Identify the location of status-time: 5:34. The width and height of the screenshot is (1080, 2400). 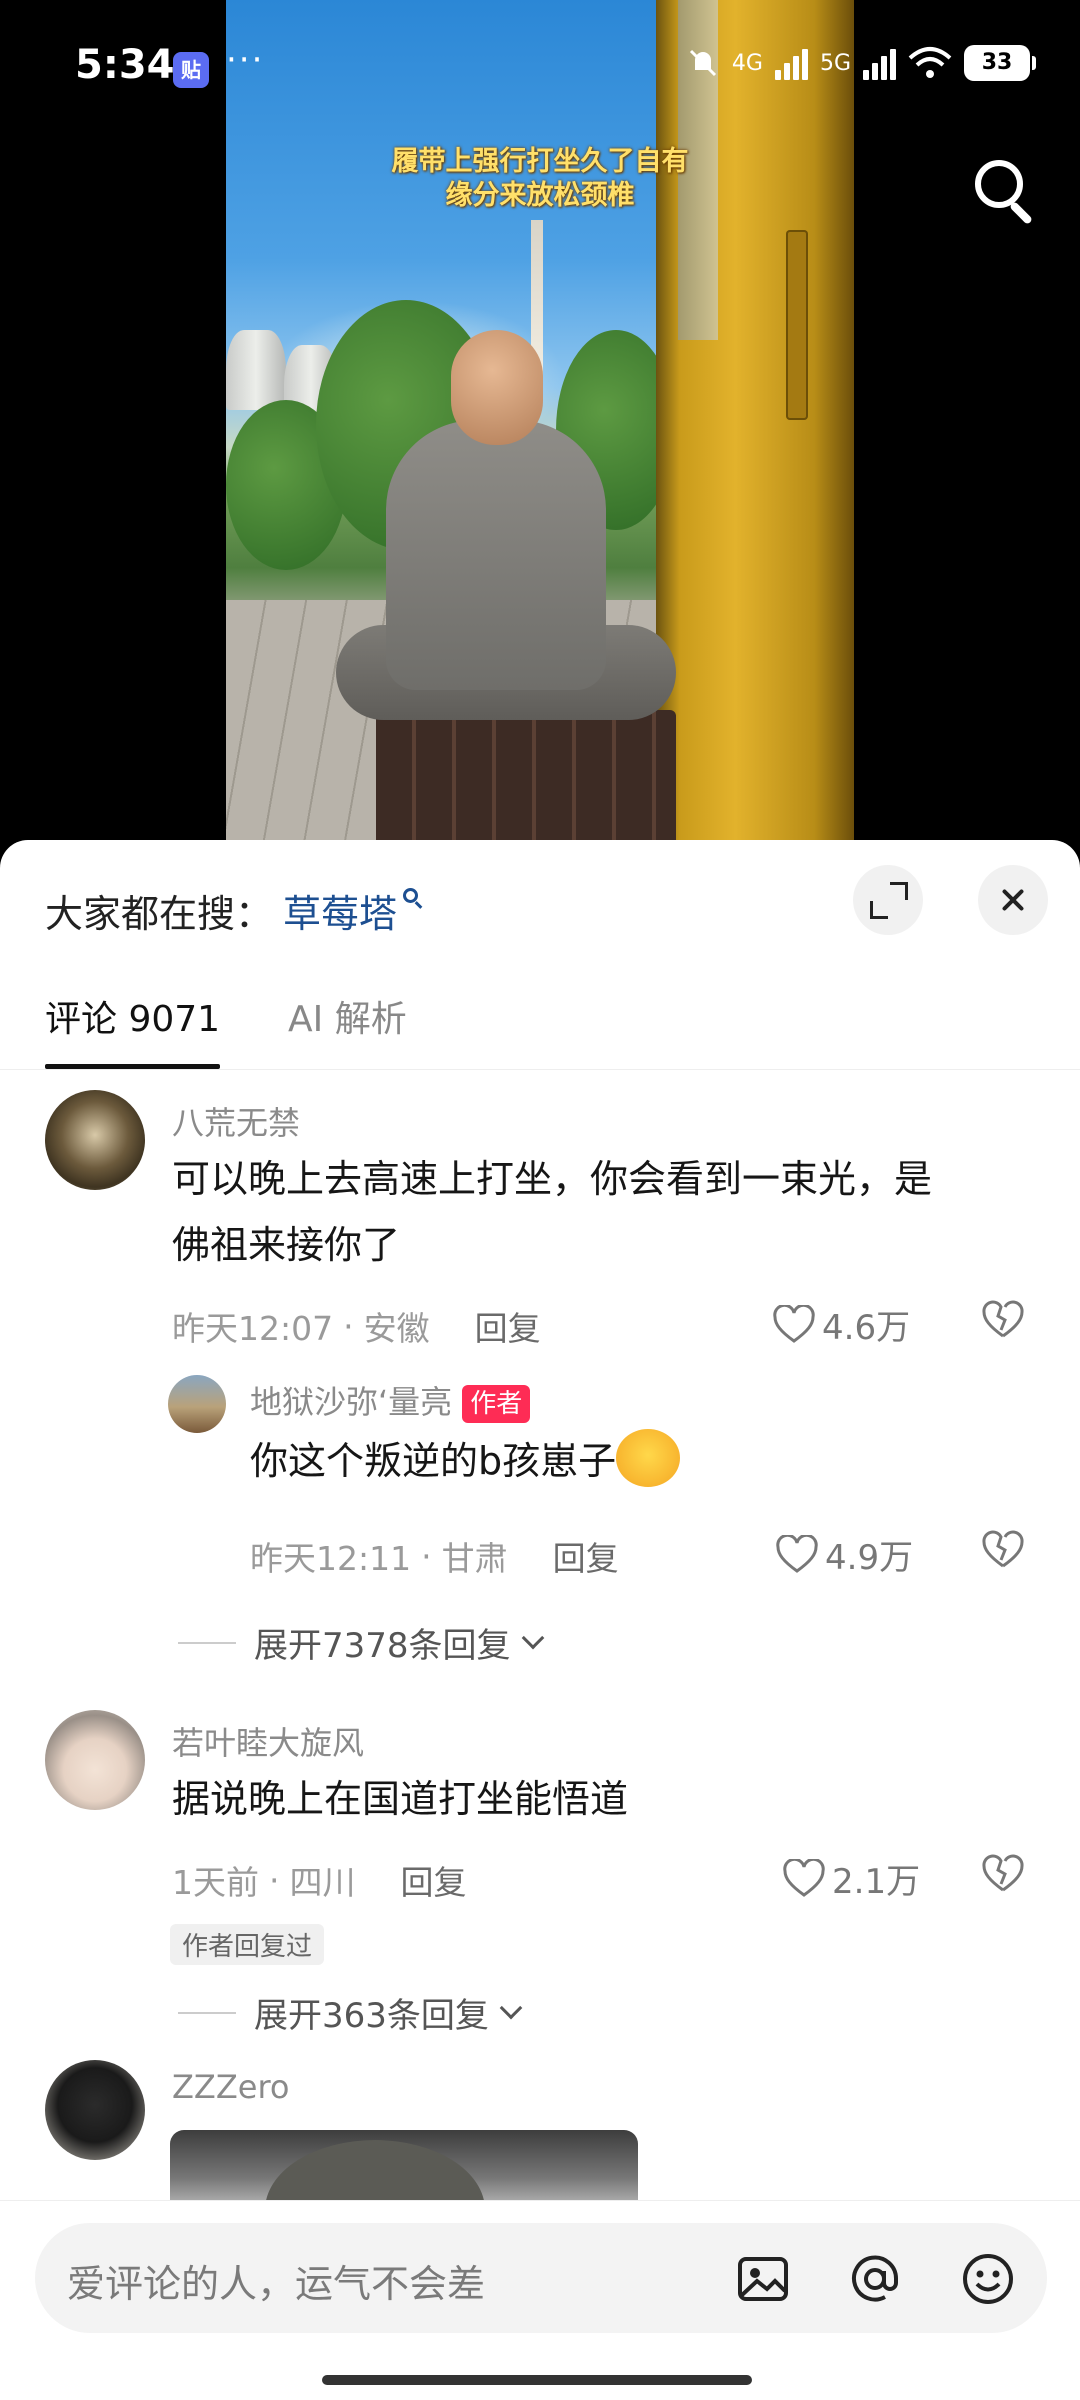
(125, 65).